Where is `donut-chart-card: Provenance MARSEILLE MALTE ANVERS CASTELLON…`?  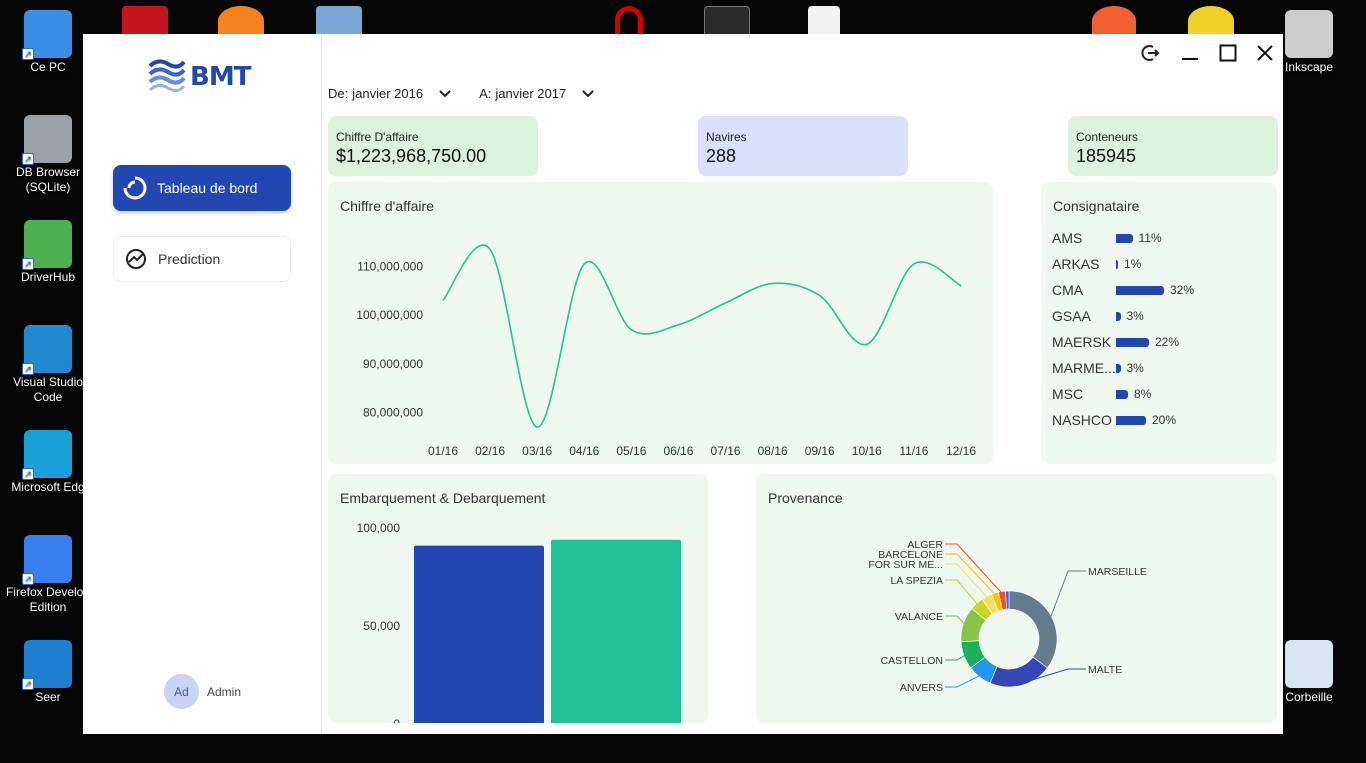
donut-chart-card: Provenance MARSEILLE MALTE ANVERS CASTELLON… is located at coordinates (1016, 598).